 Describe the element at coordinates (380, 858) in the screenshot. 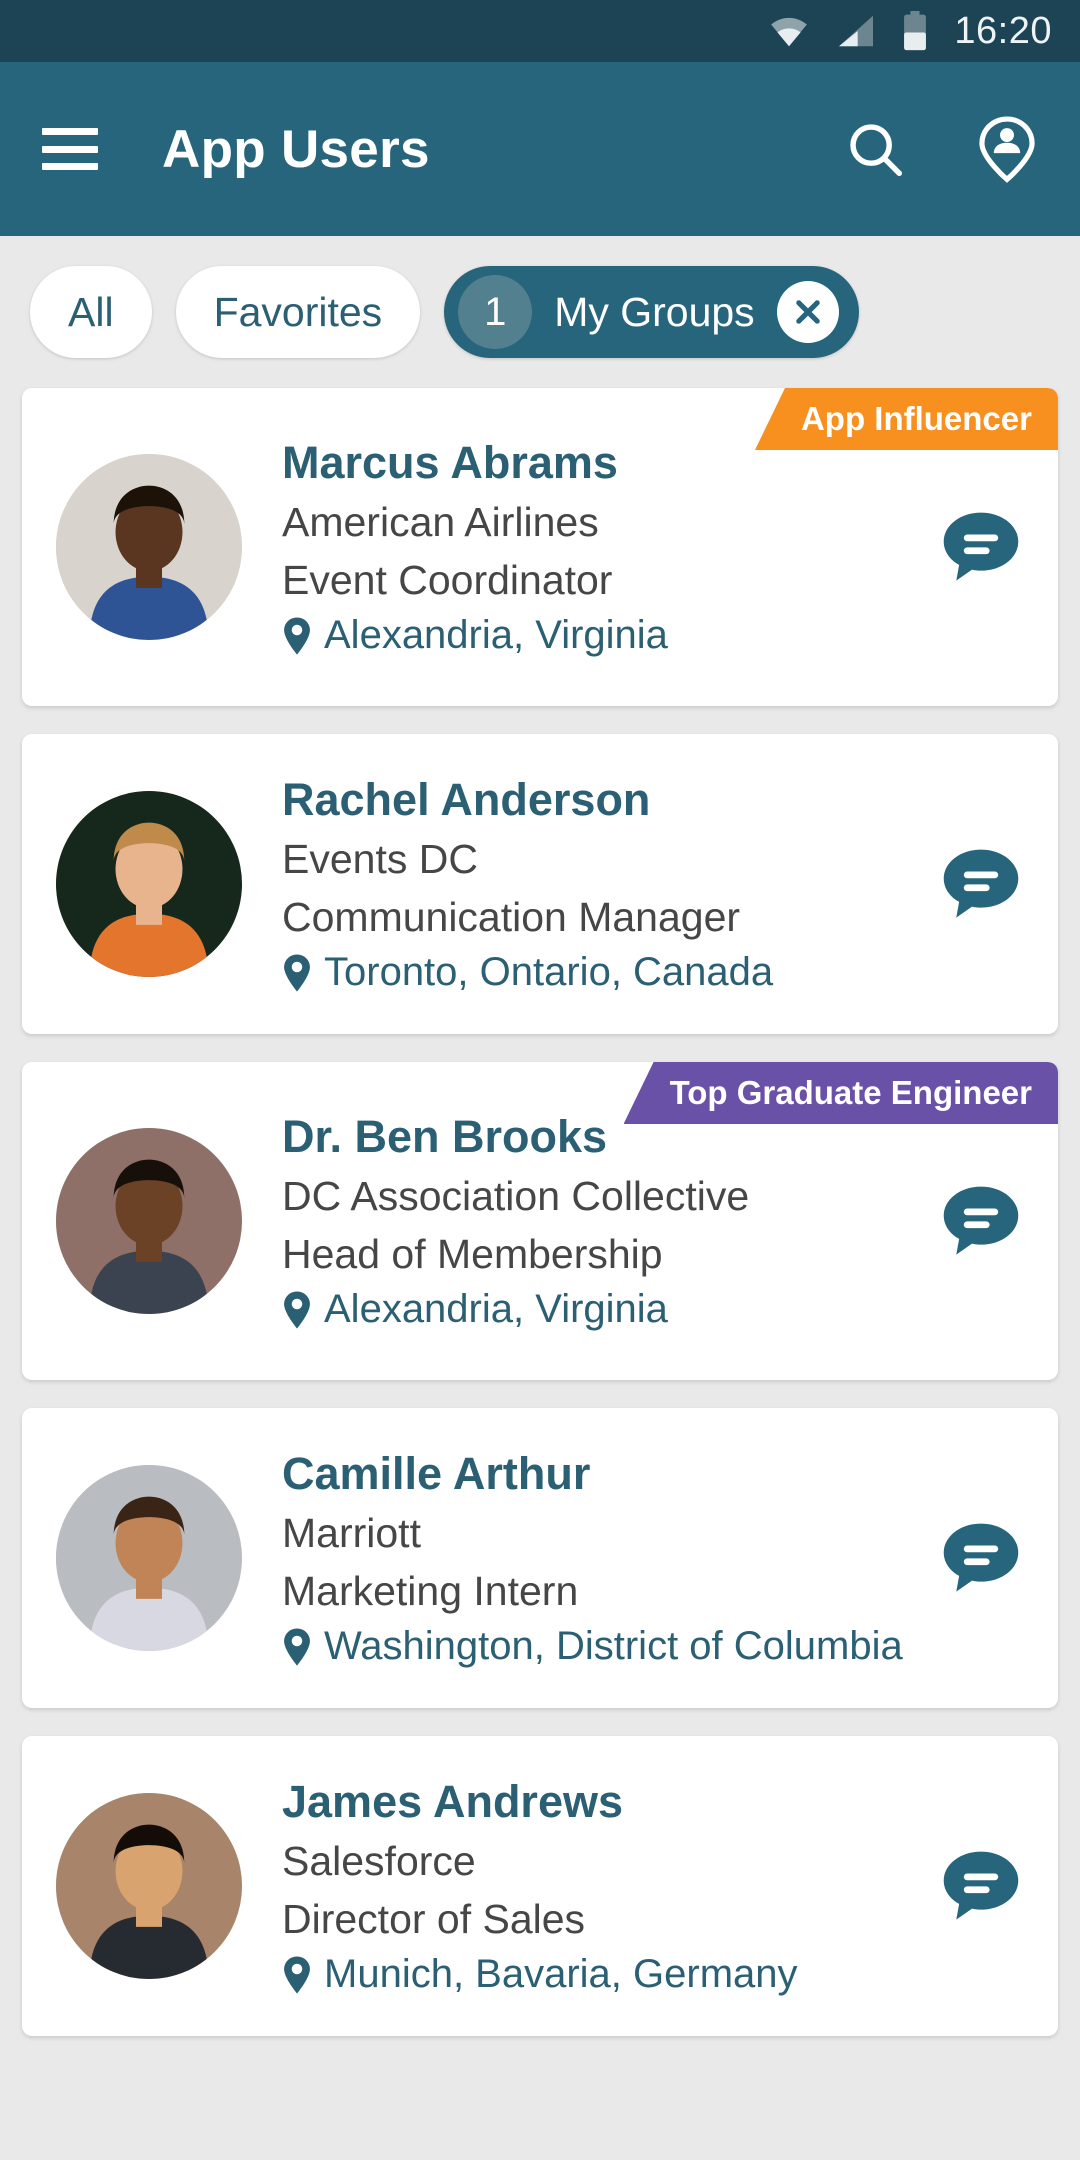

I see `user-company: Events DC` at that location.